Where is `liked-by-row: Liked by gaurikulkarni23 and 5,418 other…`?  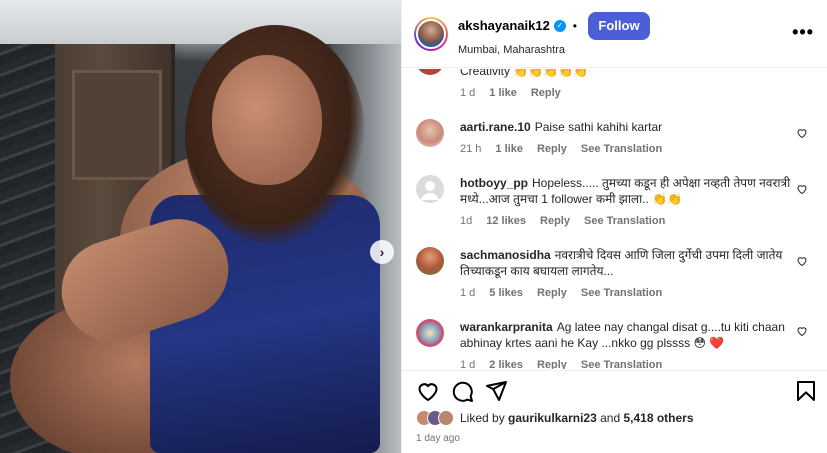
liked-by-row: Liked by gaurikulkarni23 and 5,418 other… is located at coordinates (555, 418).